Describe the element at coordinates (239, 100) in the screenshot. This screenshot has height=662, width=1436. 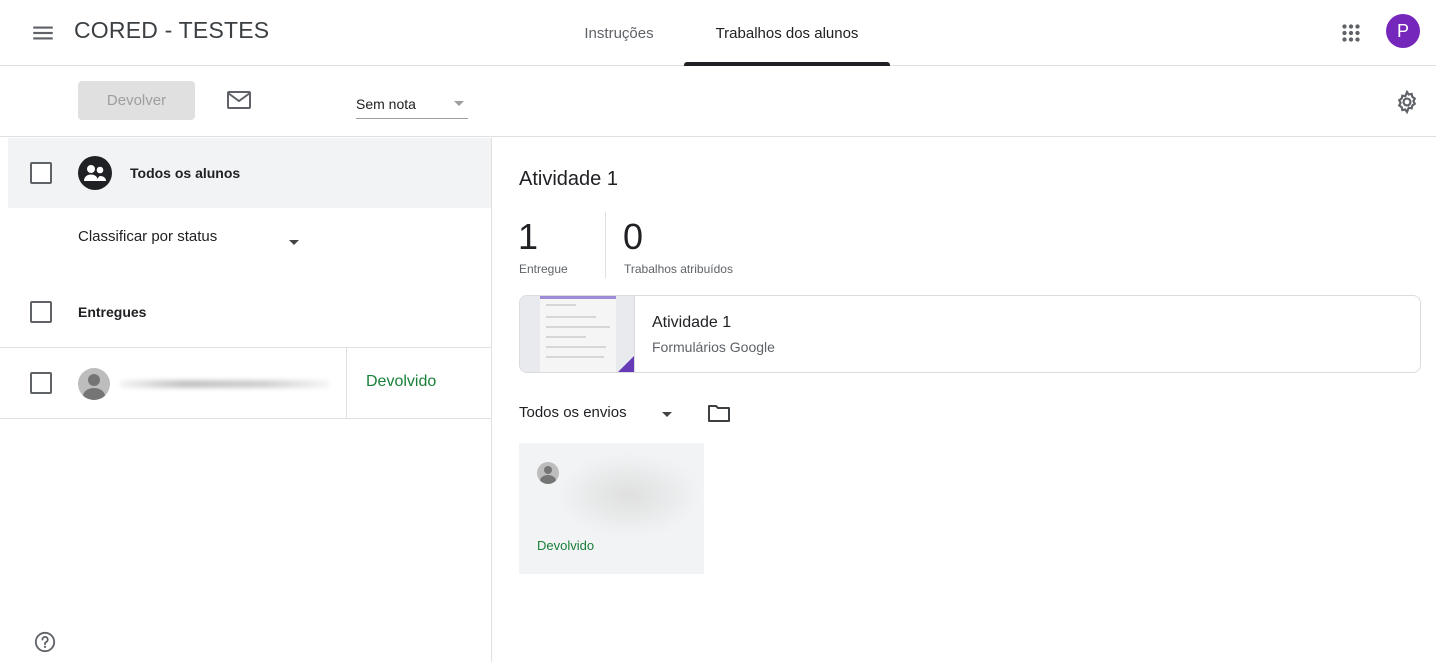
I see `mail-icon` at that location.